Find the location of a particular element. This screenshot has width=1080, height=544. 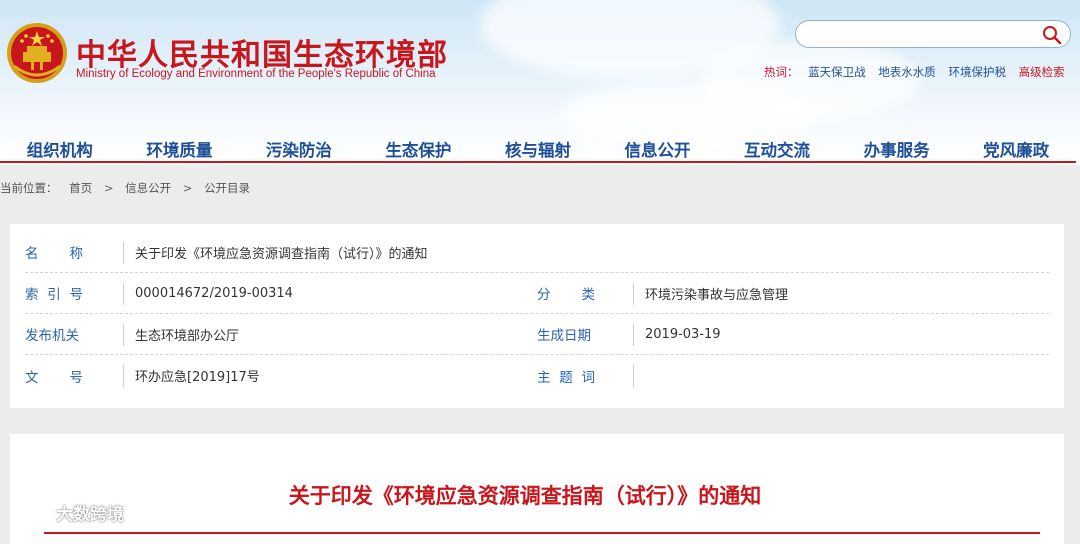

advanced-search-link: 高级检索 is located at coordinates (1042, 72).